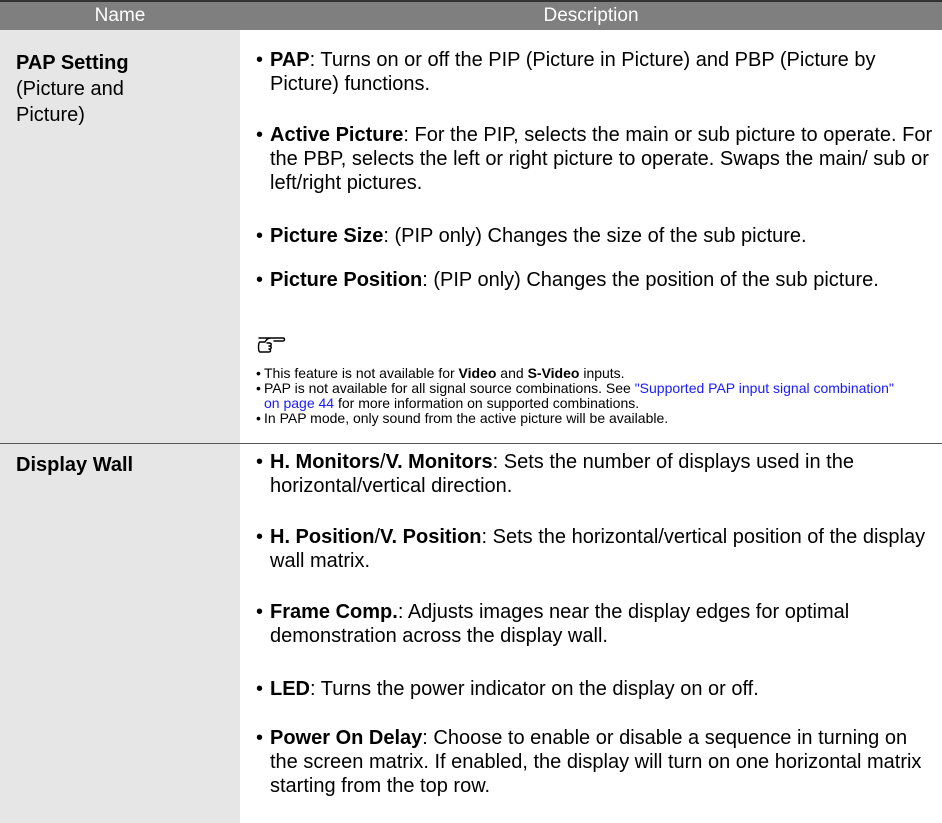 The width and height of the screenshot is (942, 823). What do you see at coordinates (322, 537) in the screenshot?
I see `item-term: H. Position` at bounding box center [322, 537].